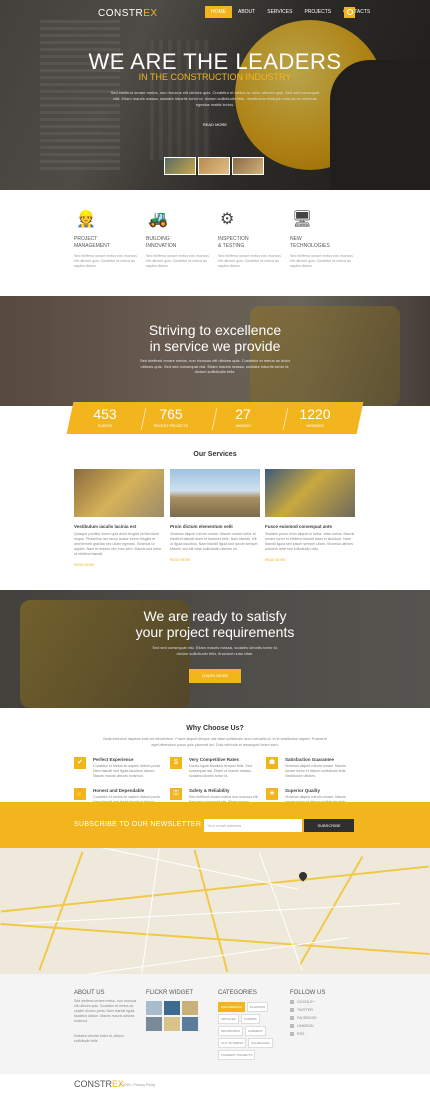 This screenshot has height=1099, width=430. Describe the element at coordinates (303, 1018) in the screenshot. I see `follow-facebook-link: FACEBOOK` at that location.